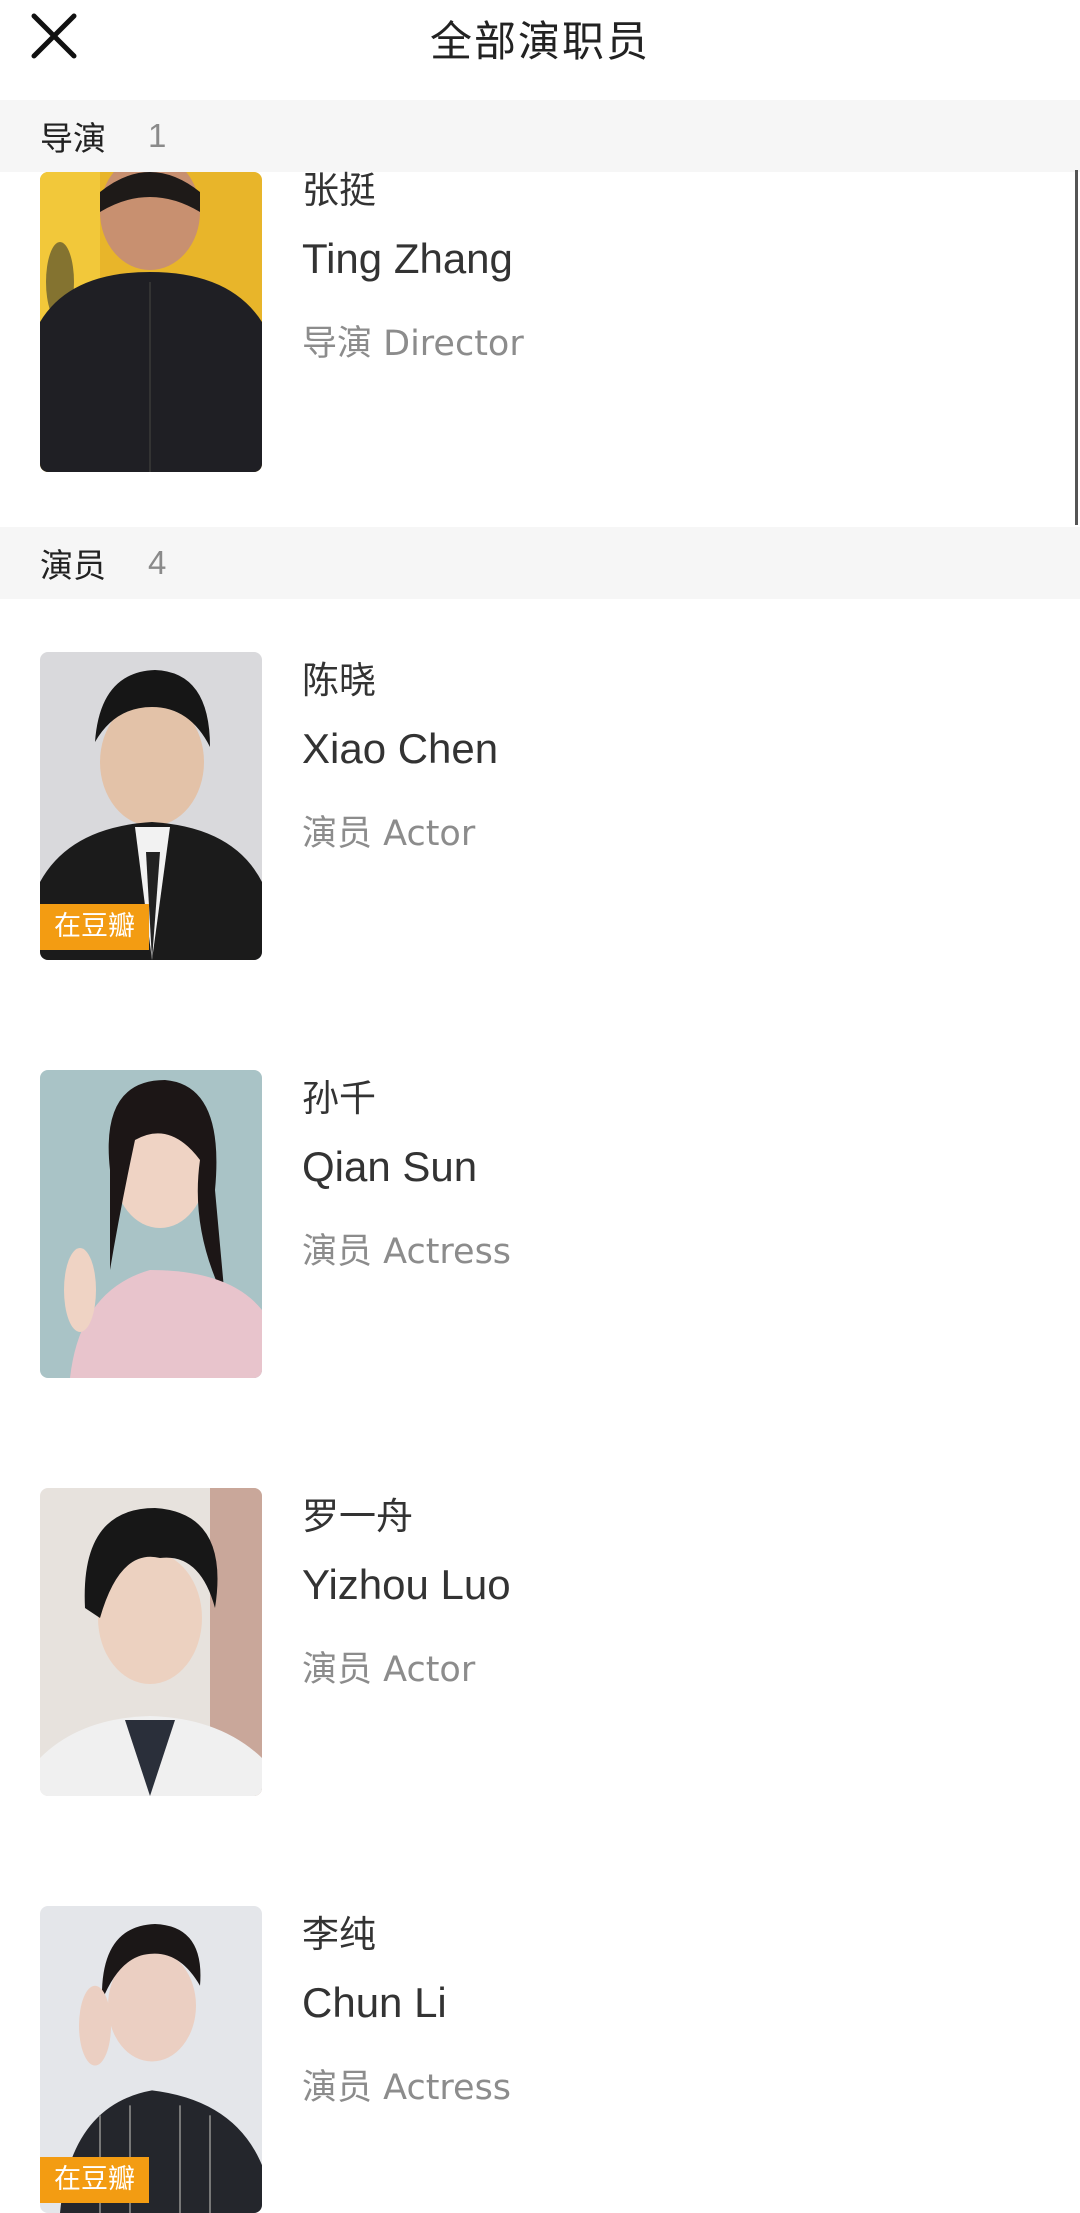 The height and width of the screenshot is (2213, 1080). I want to click on person-item: 罗一舟 Yizhou Luo 演员 Actor, so click(540, 1643).